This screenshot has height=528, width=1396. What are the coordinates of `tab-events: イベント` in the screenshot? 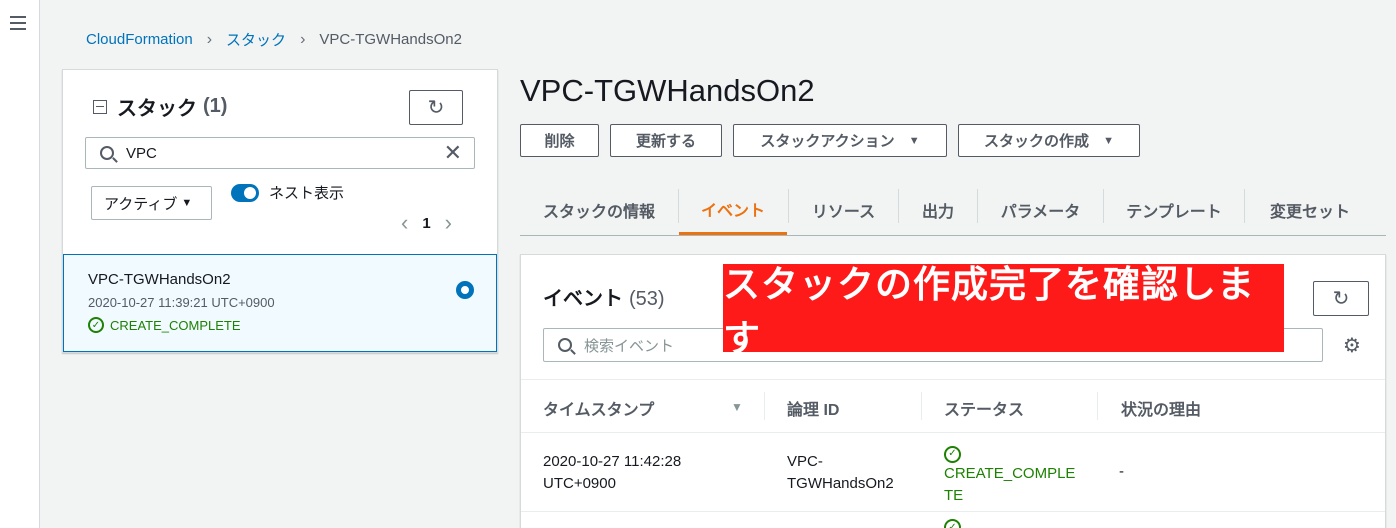 It's located at (733, 210).